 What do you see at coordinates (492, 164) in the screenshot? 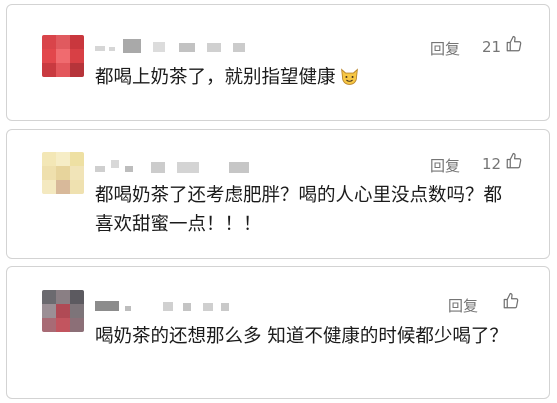
I see `like-count: 12` at bounding box center [492, 164].